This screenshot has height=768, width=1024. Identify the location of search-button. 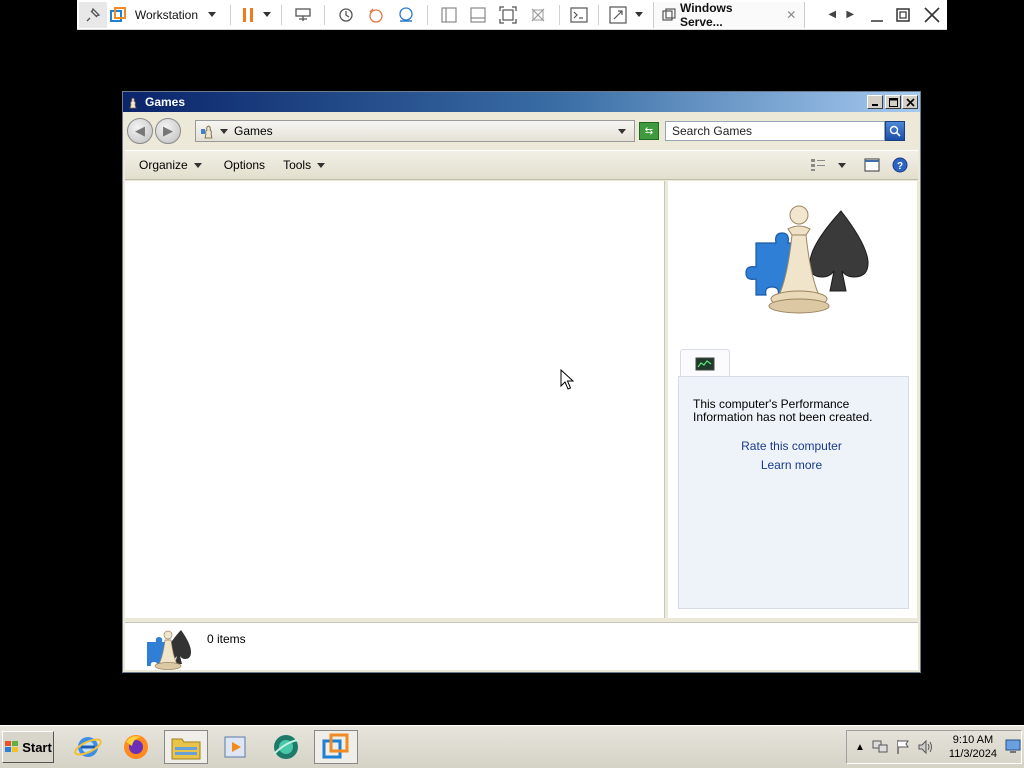
(895, 131).